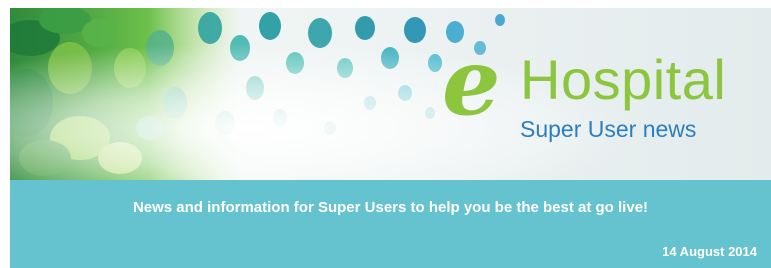  Describe the element at coordinates (608, 129) in the screenshot. I see `logo-subtitle: Super User news` at that location.